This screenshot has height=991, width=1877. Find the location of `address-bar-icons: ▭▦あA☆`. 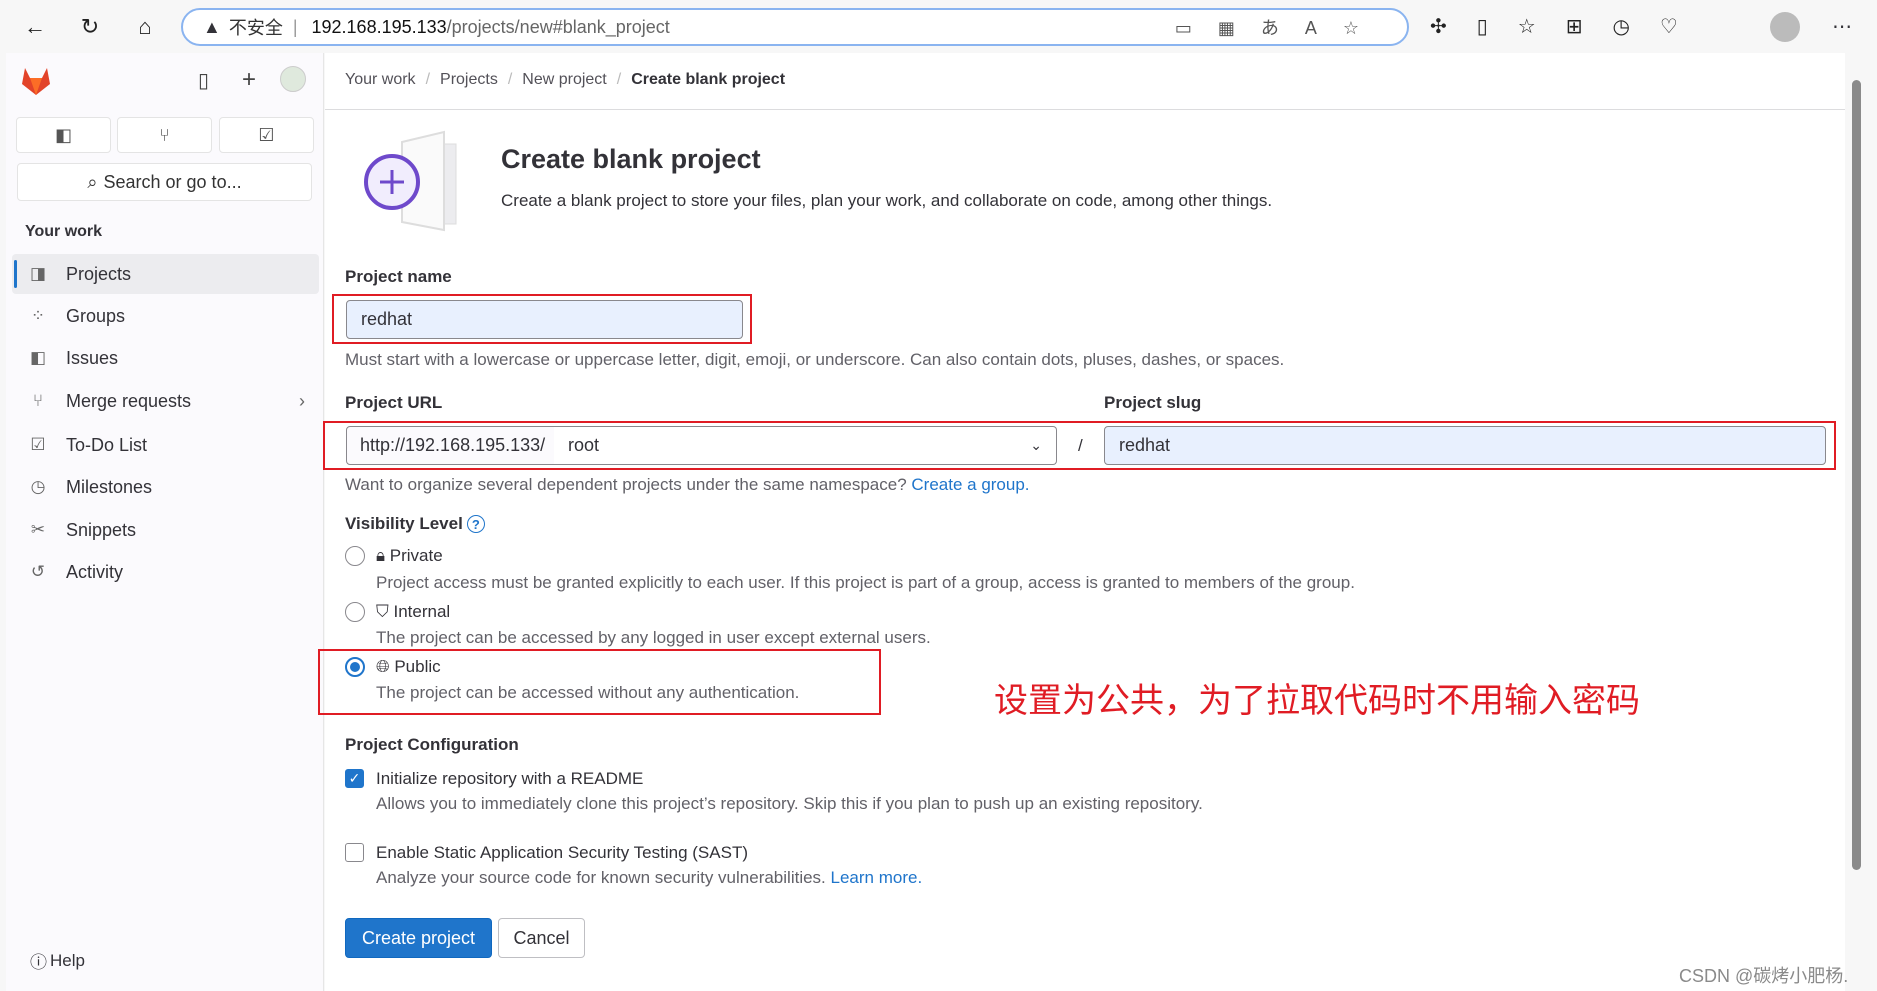

address-bar-icons: ▭▦あA☆ is located at coordinates (1280, 27).